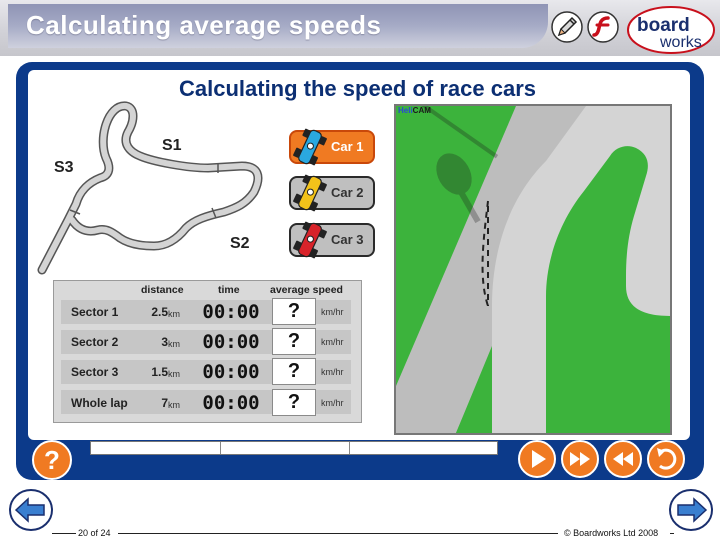 This screenshot has height=540, width=720. I want to click on page-number: 20 of 24, so click(94, 533).